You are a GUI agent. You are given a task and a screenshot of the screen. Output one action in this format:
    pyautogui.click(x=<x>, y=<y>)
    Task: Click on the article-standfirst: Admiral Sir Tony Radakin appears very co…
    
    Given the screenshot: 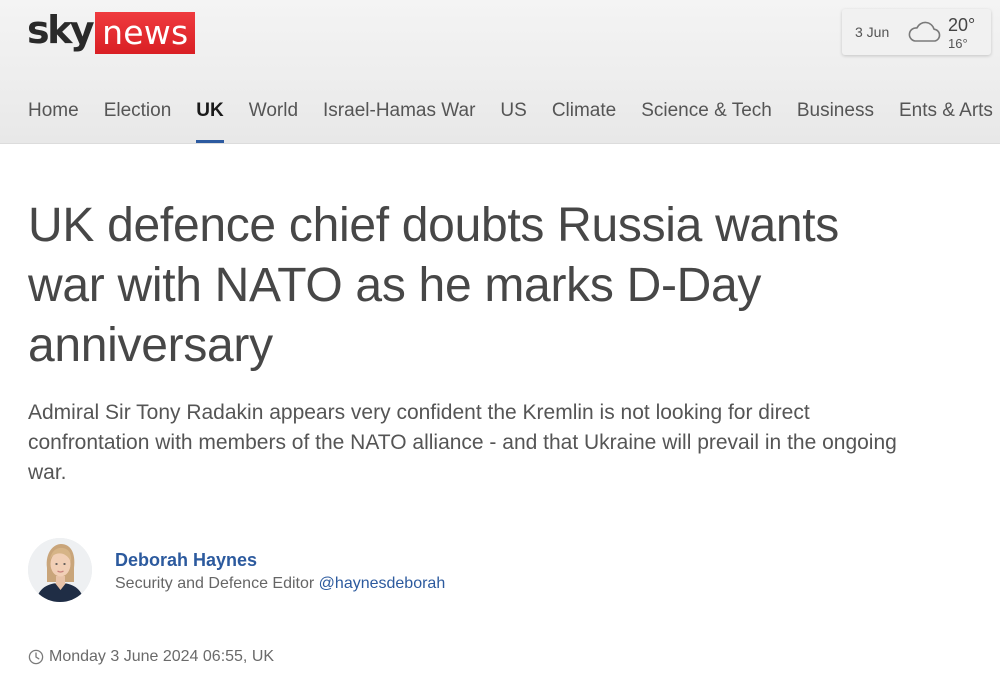 What is the action you would take?
    pyautogui.click(x=462, y=442)
    